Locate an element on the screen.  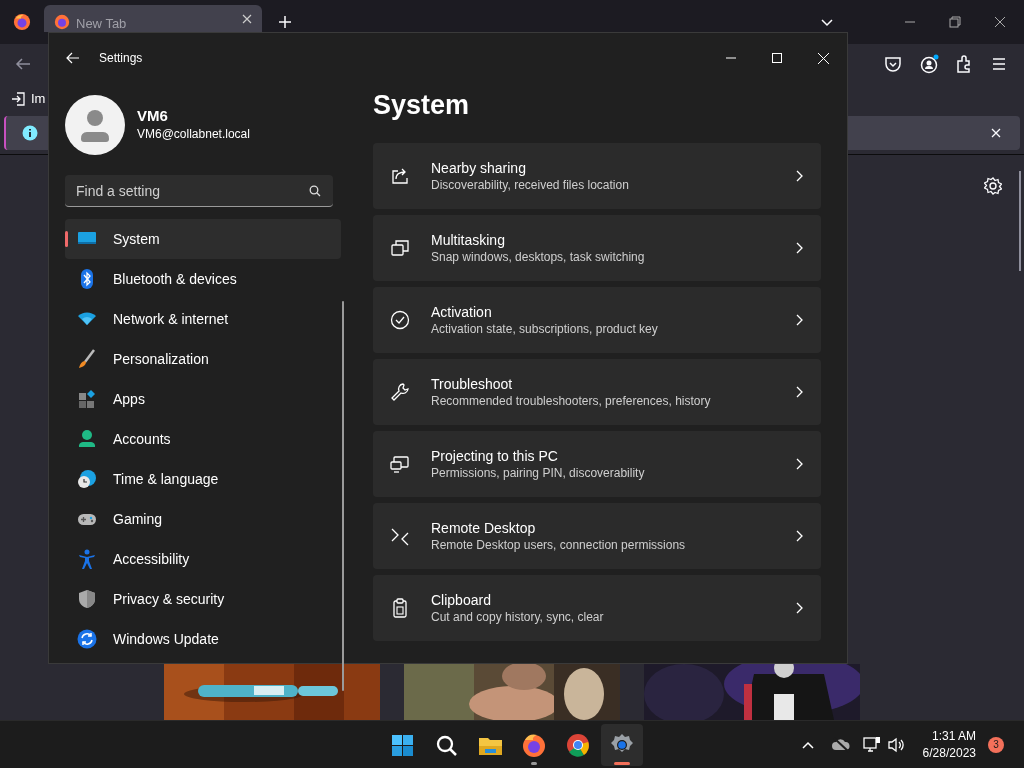
nav-item: System is located at coordinates (203, 239).